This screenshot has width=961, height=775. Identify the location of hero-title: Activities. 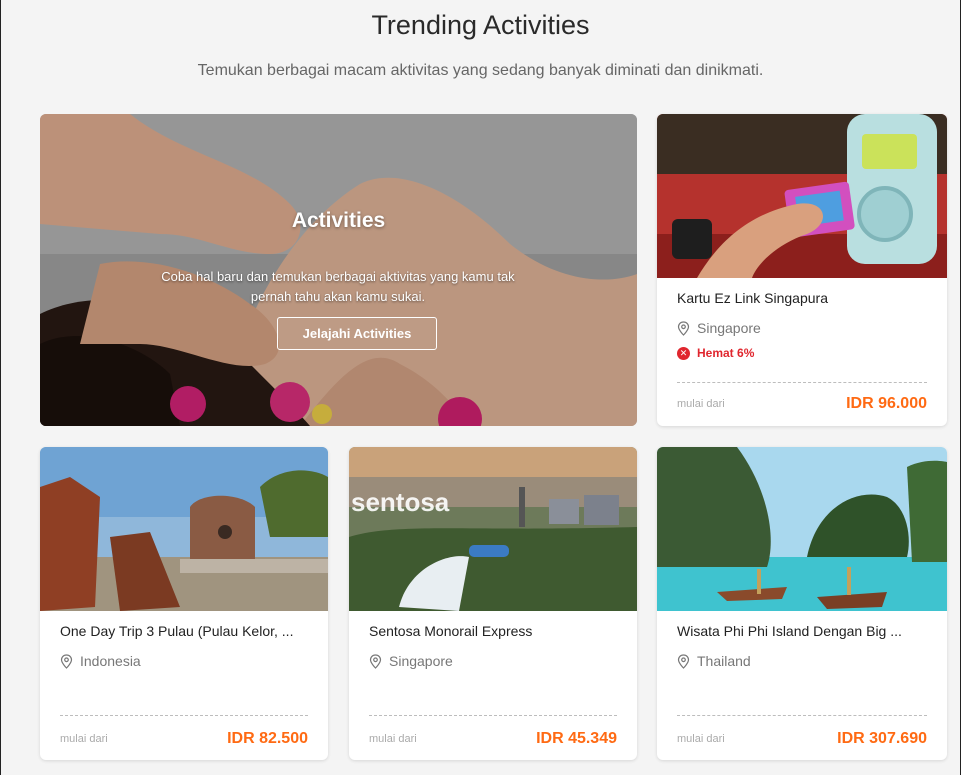
(338, 220).